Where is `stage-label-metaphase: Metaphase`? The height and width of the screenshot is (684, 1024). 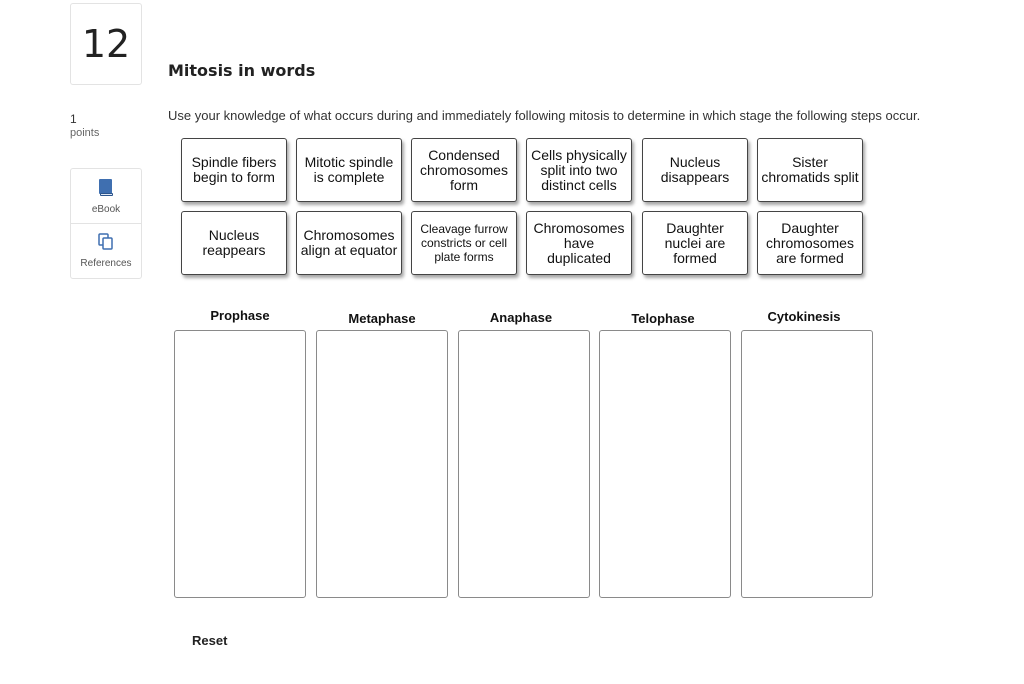 stage-label-metaphase: Metaphase is located at coordinates (382, 318).